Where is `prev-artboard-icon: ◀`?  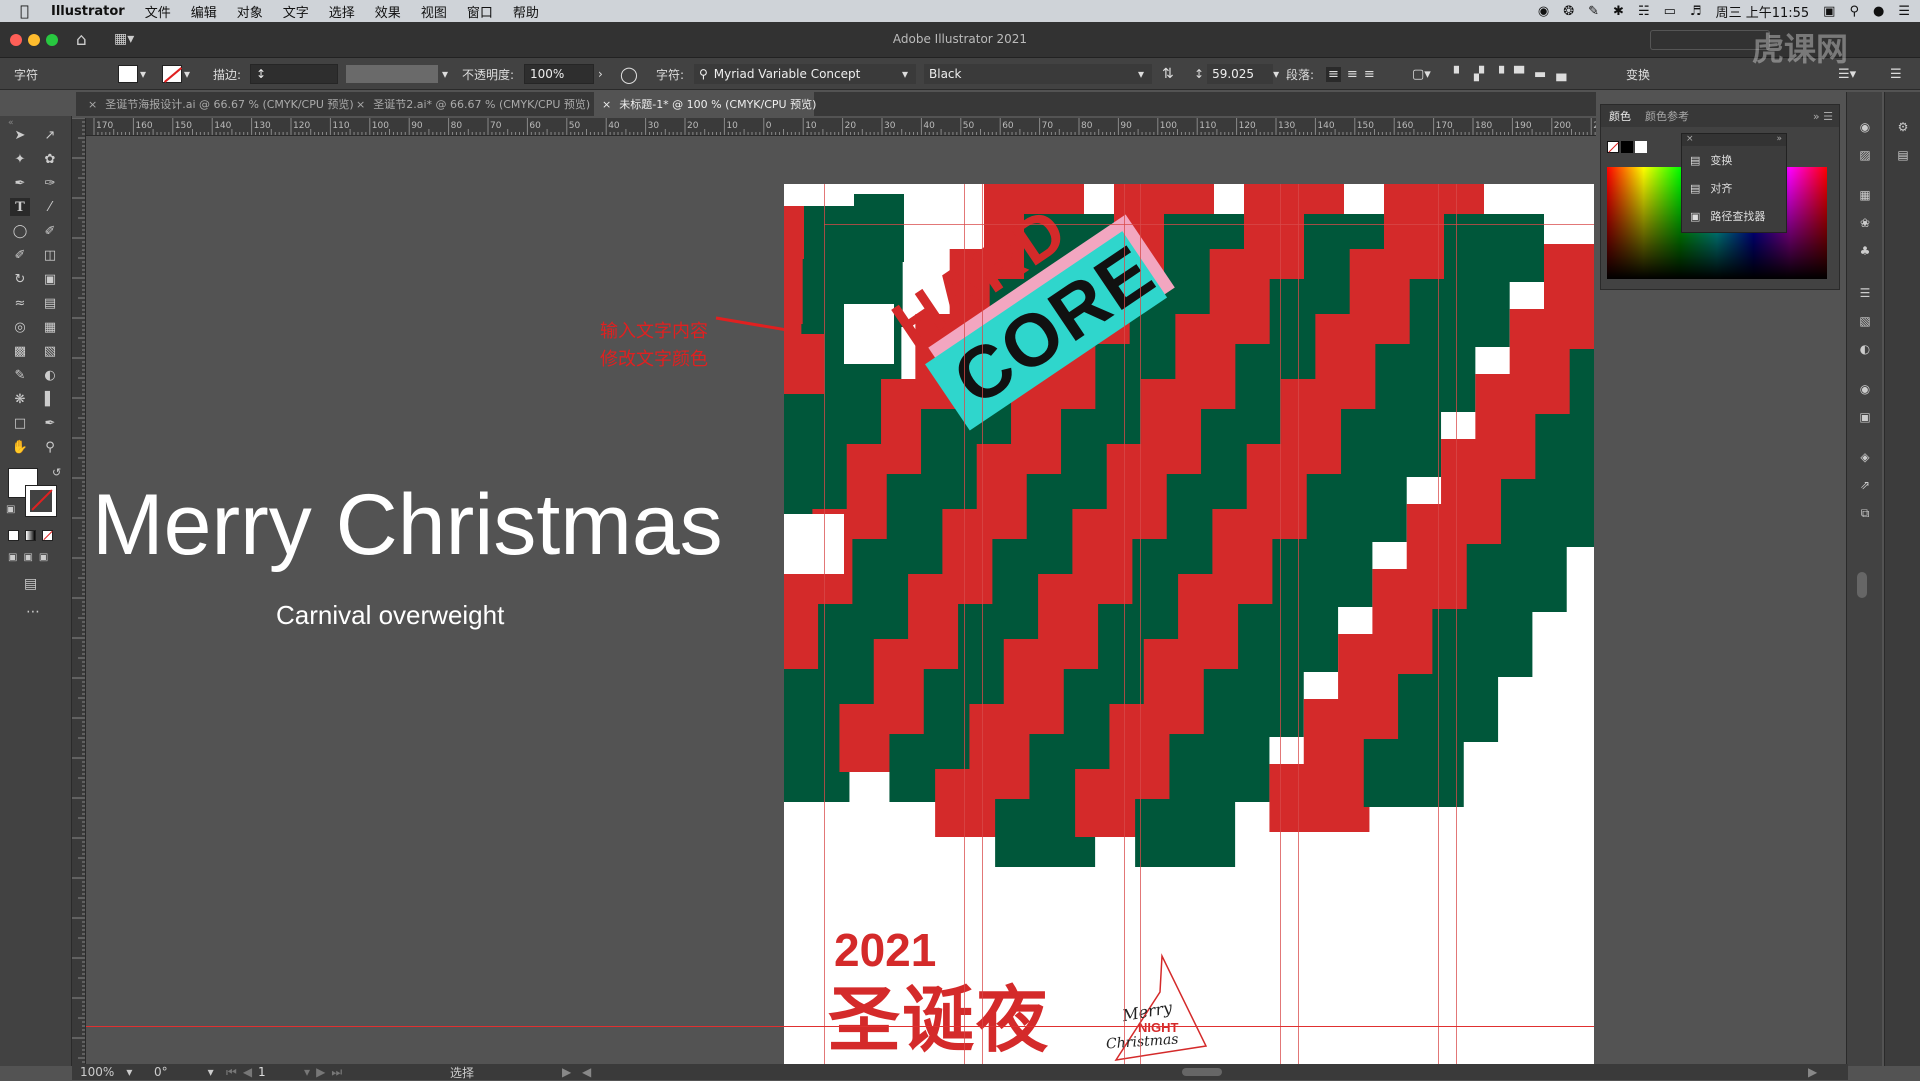 prev-artboard-icon: ◀ is located at coordinates (247, 1072).